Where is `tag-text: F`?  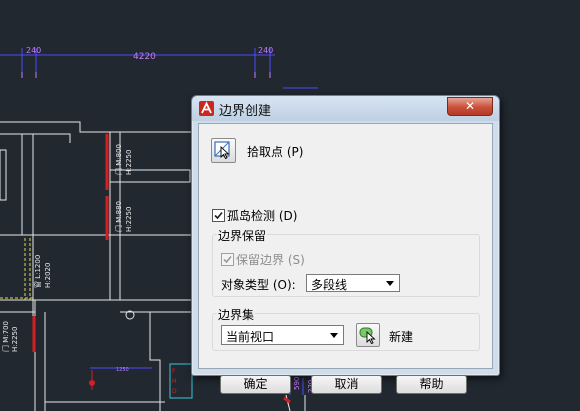
tag-text: F is located at coordinates (174, 371).